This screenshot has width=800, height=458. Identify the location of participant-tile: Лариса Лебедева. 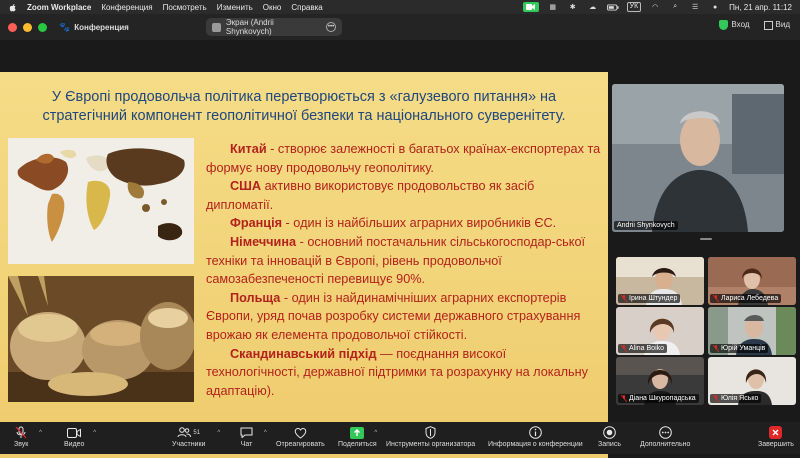
(752, 281).